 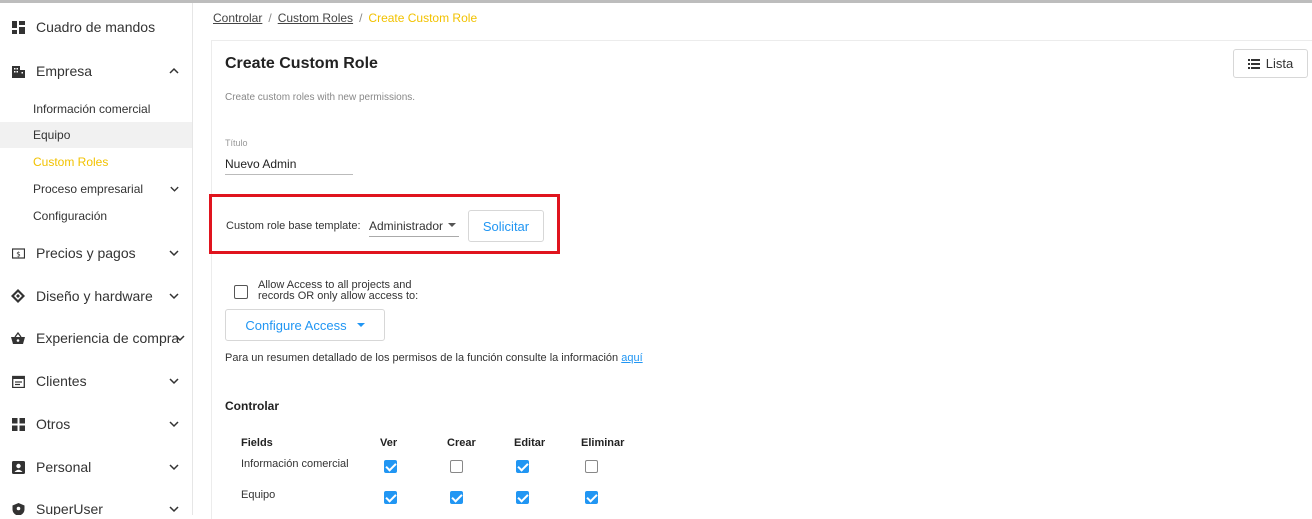 I want to click on personal-icon, so click(x=18, y=467).